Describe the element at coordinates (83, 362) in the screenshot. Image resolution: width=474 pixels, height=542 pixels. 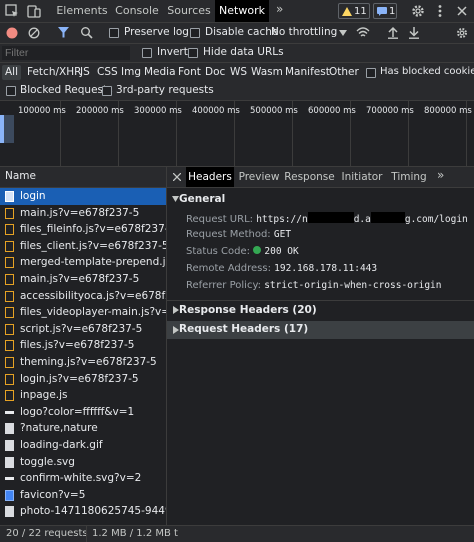
I see `request-row: theming.js?v=e678f237-5` at that location.